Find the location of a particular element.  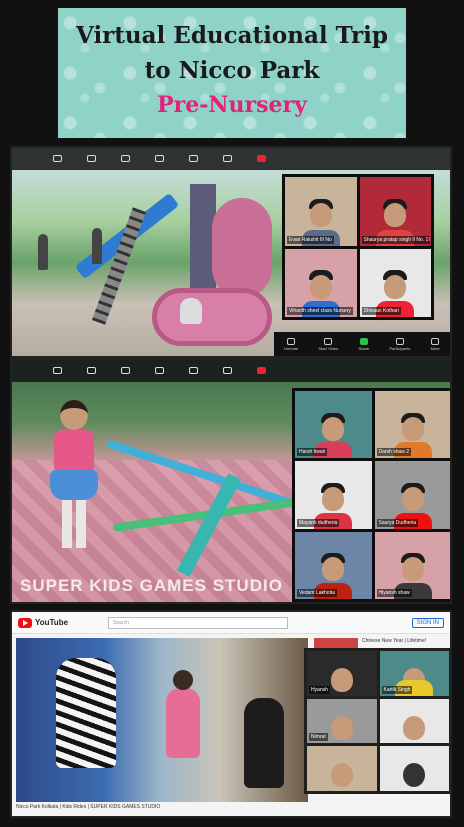

participant-name: Hyansh is located at coordinates (319, 689).